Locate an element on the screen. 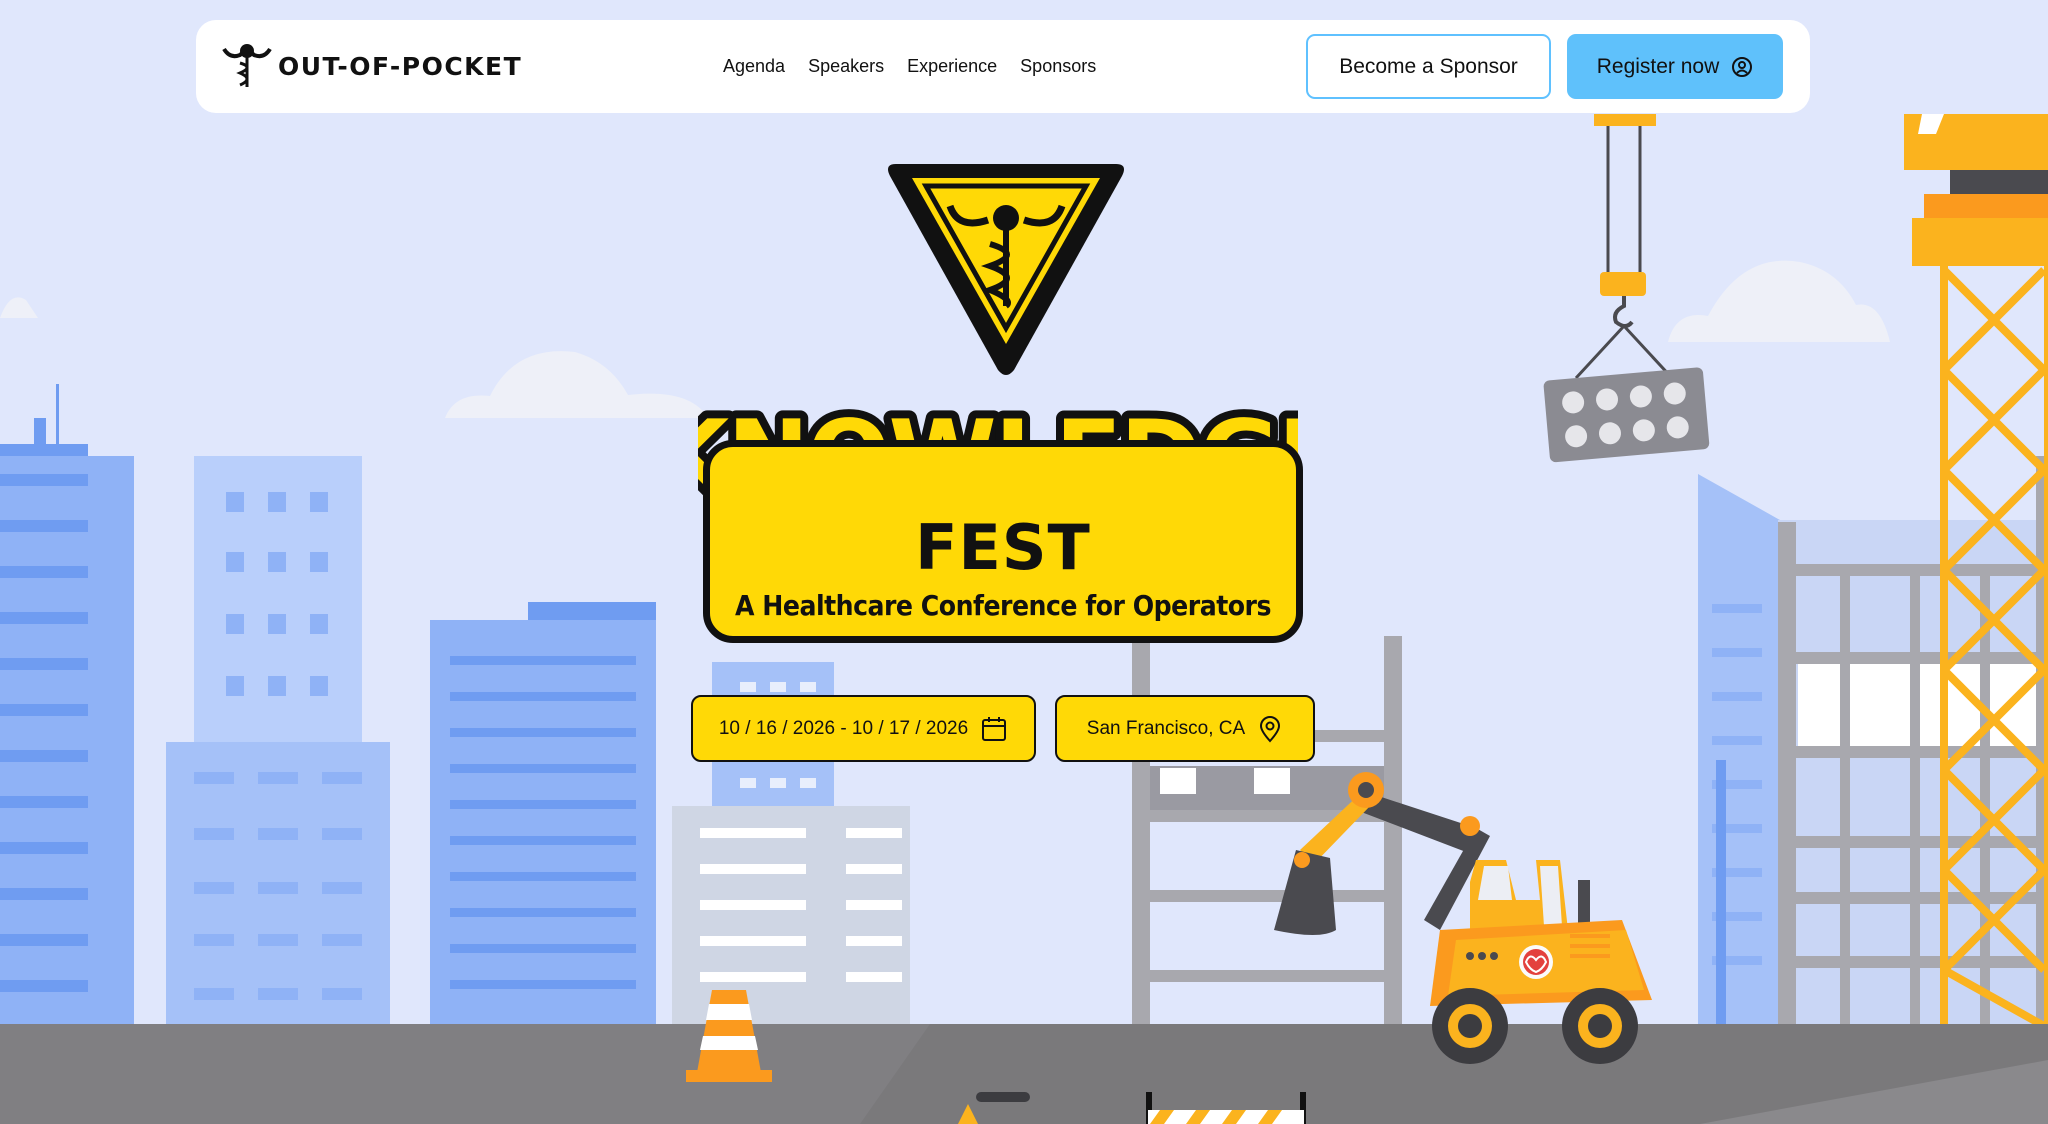 The width and height of the screenshot is (2048, 1124). building-left-far is located at coordinates (67, 705).